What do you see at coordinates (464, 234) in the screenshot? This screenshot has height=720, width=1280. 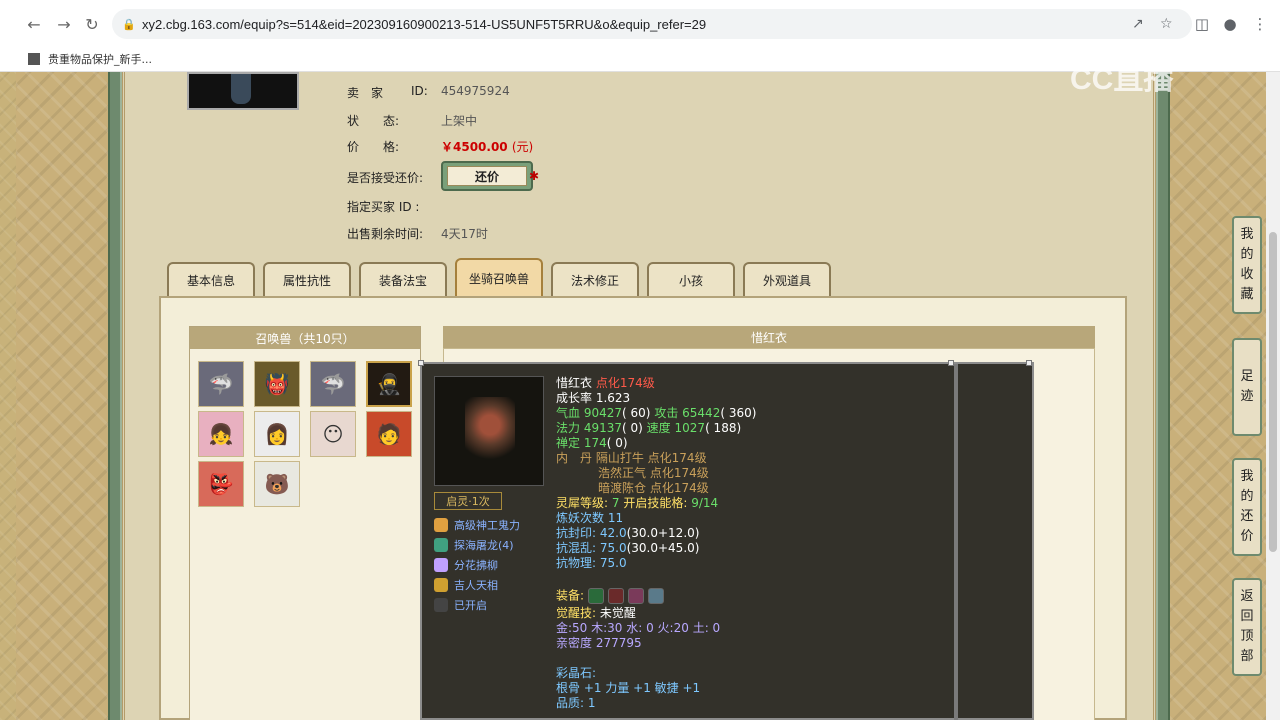 I see `time-value: 4天17时` at bounding box center [464, 234].